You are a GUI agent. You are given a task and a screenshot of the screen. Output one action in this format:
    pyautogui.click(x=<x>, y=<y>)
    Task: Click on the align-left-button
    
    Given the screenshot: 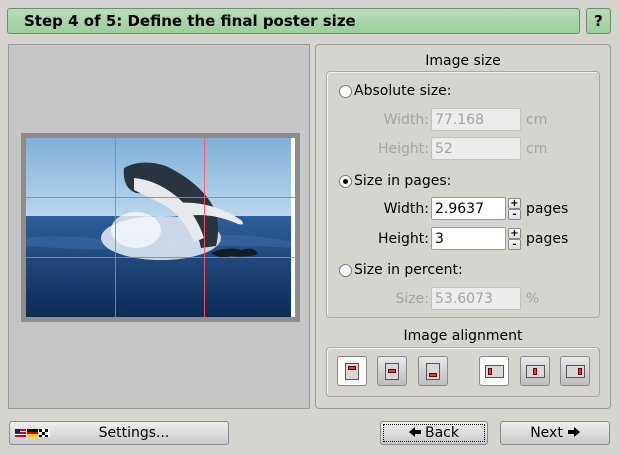 What is the action you would take?
    pyautogui.click(x=494, y=371)
    